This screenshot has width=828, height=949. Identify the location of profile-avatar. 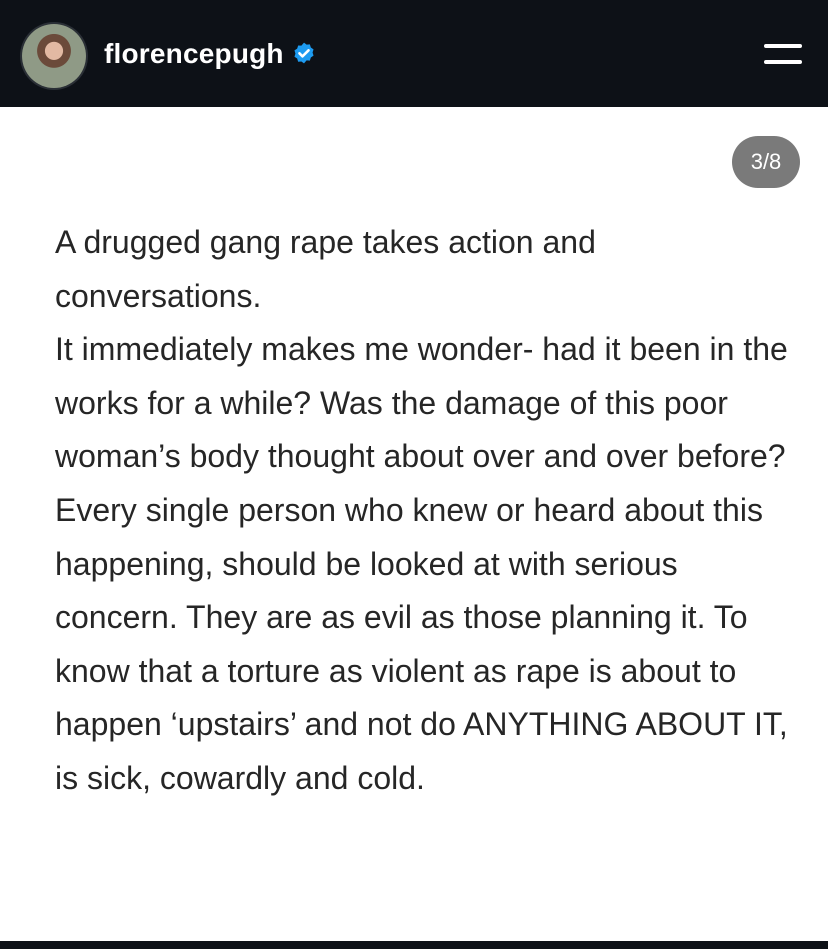
(54, 56).